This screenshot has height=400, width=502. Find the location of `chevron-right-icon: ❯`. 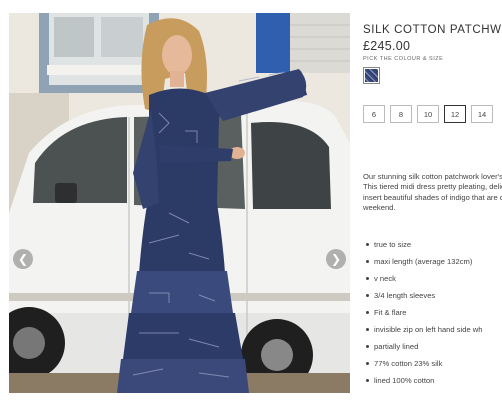

chevron-right-icon: ❯ is located at coordinates (336, 259).